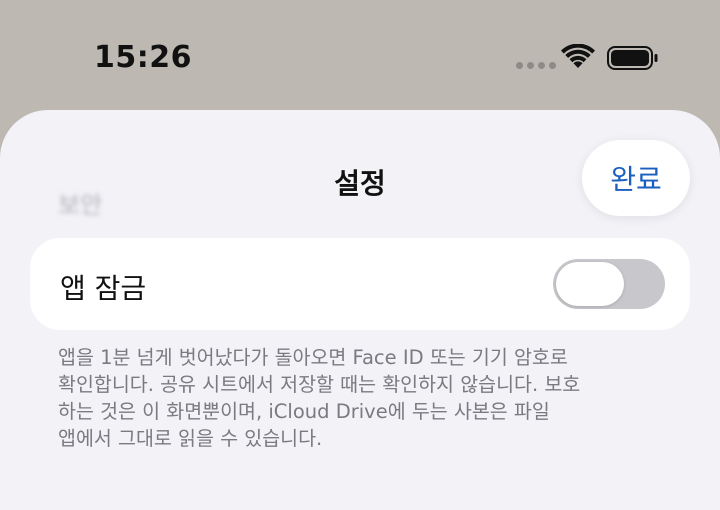 The image size is (720, 510). Describe the element at coordinates (313, 357) in the screenshot. I see `footer-line: 앱을 1분 넘게 벗어났다가 돌아오면 Face ID 또는 기기 암호로` at that location.